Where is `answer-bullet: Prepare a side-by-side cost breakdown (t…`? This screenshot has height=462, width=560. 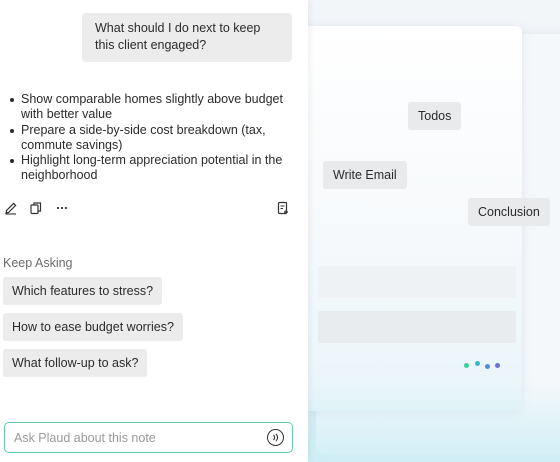
answer-bullet: Prepare a side-by-side cost breakdown (t… is located at coordinates (154, 138).